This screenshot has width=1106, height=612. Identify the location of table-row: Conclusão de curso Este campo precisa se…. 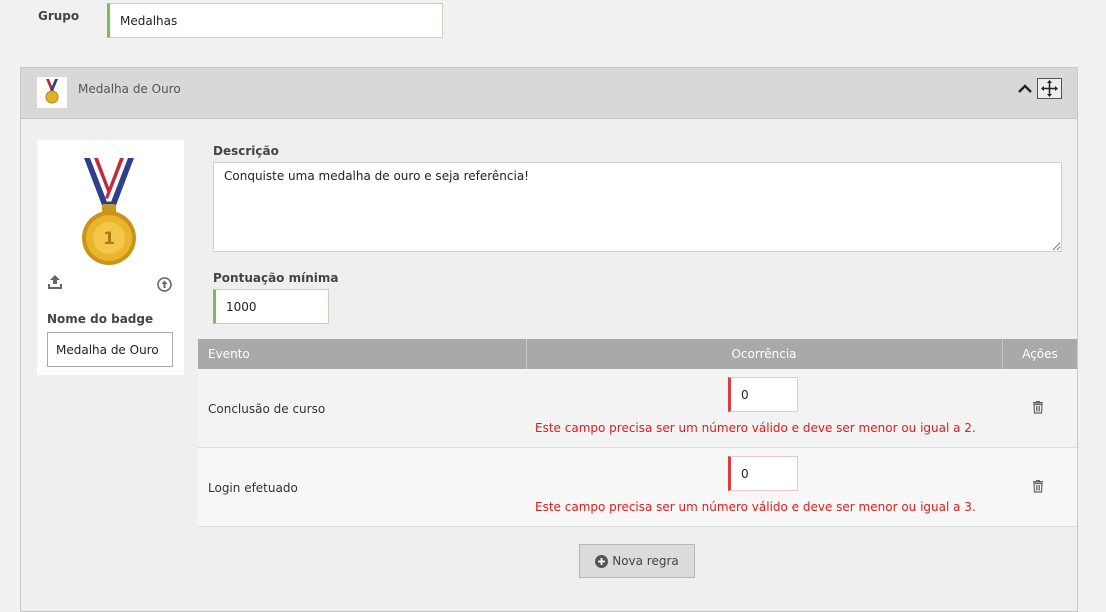
(637, 408).